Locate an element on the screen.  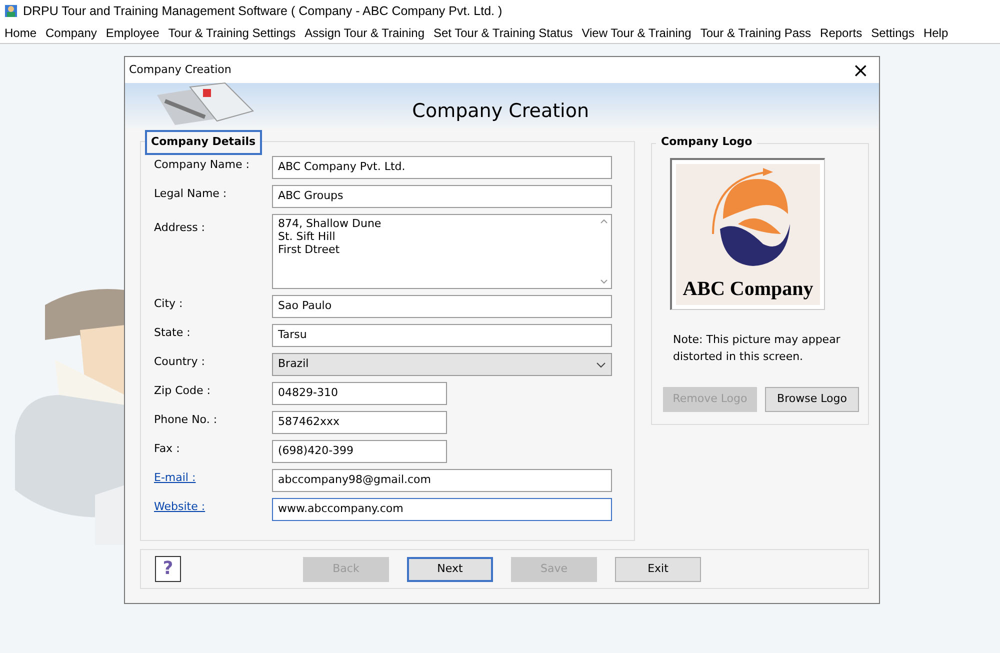
field-label: State : is located at coordinates (172, 333).